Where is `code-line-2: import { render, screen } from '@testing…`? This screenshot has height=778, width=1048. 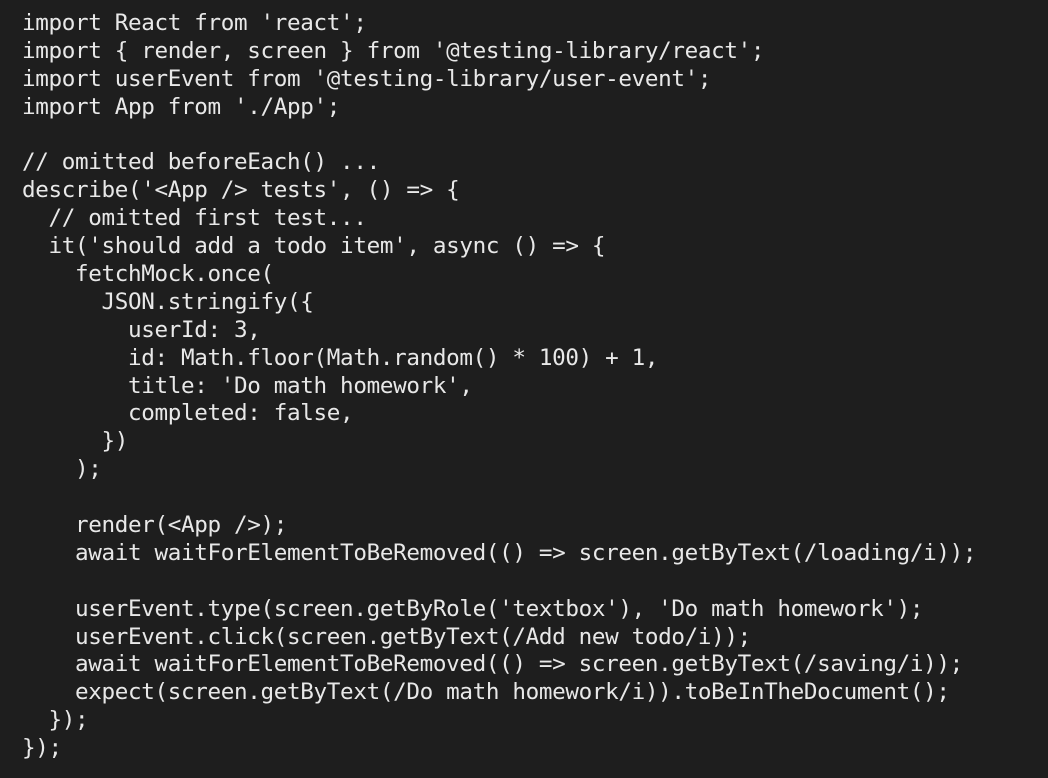
code-line-2: import { render, screen } from '@testing… is located at coordinates (393, 50).